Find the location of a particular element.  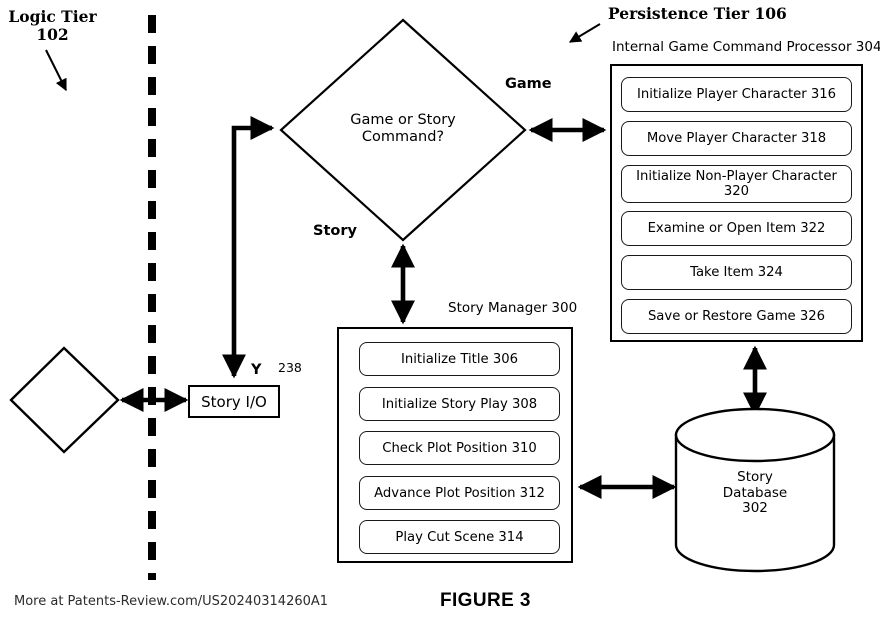

process-advance-plot-position: Advance Plot Position 312 is located at coordinates (459, 493).